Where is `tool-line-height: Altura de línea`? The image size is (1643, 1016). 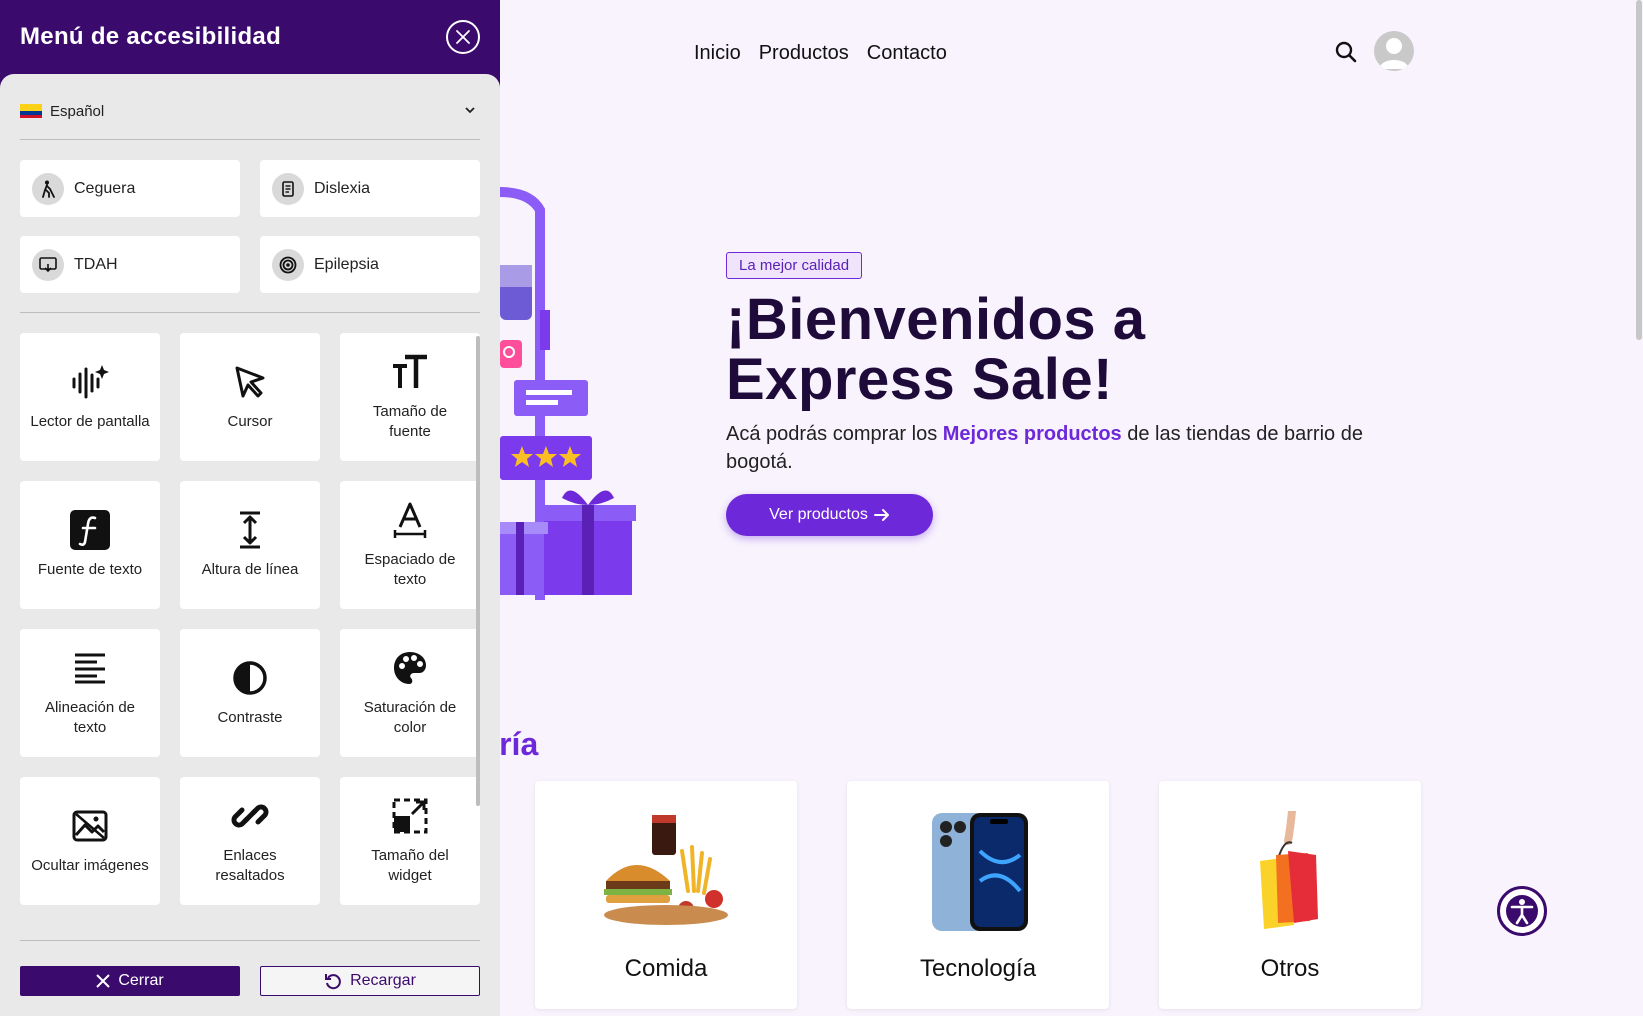
tool-line-height: Altura de línea is located at coordinates (250, 545).